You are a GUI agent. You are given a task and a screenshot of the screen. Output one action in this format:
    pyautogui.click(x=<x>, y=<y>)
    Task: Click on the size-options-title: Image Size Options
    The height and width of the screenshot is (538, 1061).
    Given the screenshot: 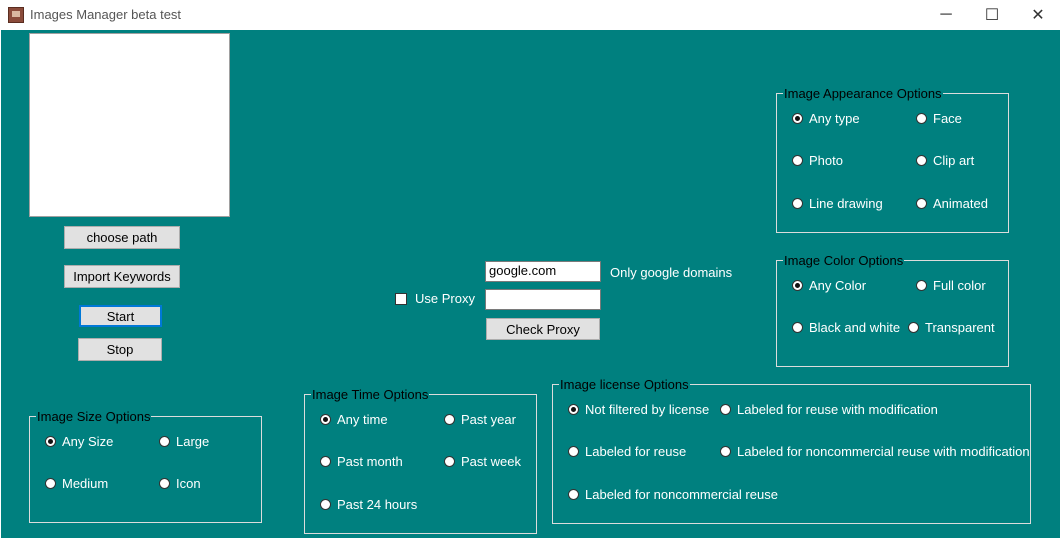 What is the action you would take?
    pyautogui.click(x=94, y=416)
    